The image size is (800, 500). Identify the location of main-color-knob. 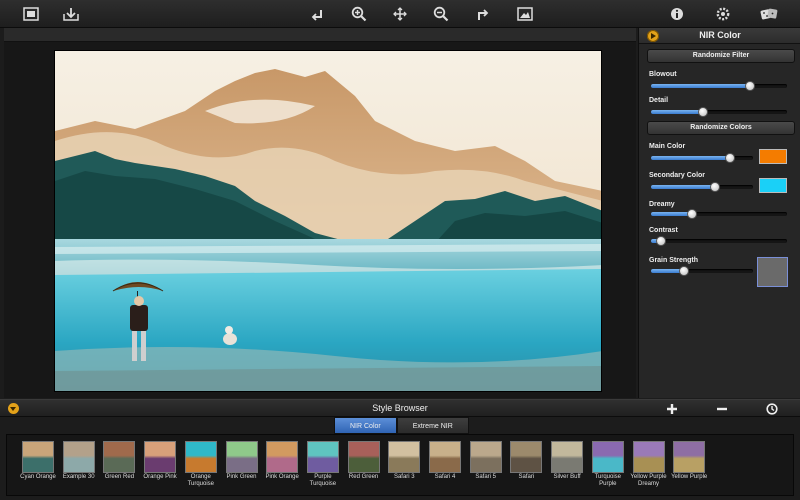
(730, 158).